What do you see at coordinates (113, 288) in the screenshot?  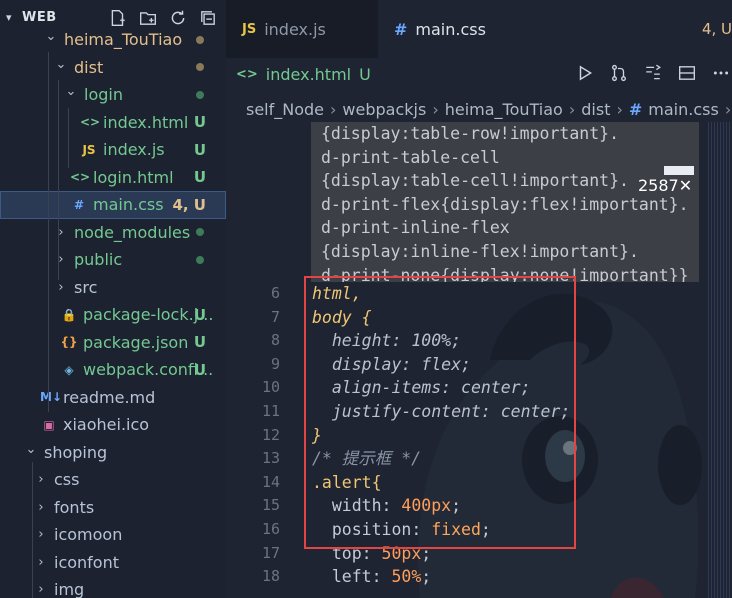 I see `tree-item: › src` at bounding box center [113, 288].